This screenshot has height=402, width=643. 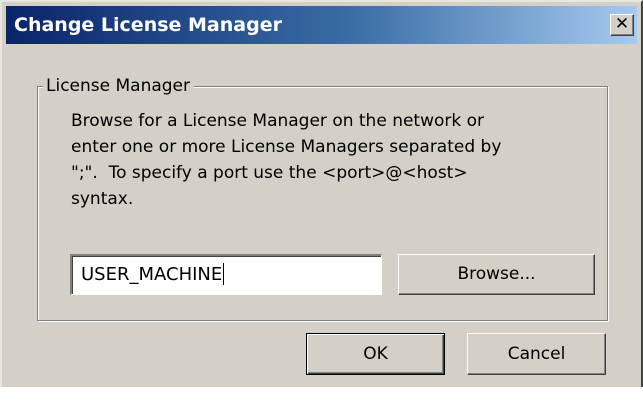 I want to click on license-manager-input-value: USER_MACHINE, so click(x=153, y=275).